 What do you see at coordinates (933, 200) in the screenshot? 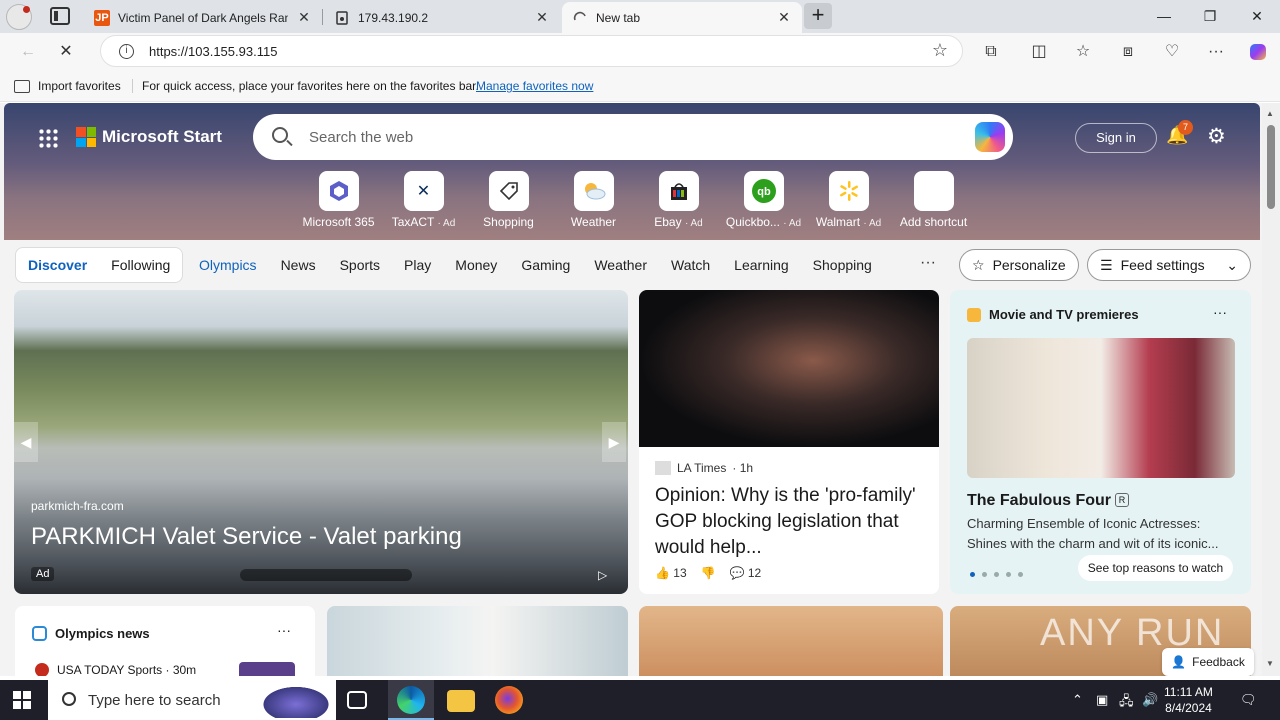
I see `shortcut-add: + Add shortcut` at bounding box center [933, 200].